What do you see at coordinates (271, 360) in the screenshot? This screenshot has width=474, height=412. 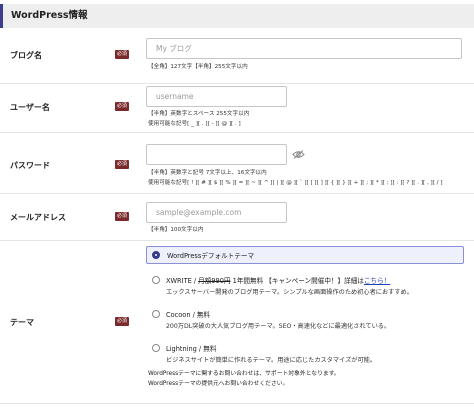 I see `theme-option-desc: ビジネスサイトが簡単に作れるテーマ。用途に応じたカスタマイズが可能。` at bounding box center [271, 360].